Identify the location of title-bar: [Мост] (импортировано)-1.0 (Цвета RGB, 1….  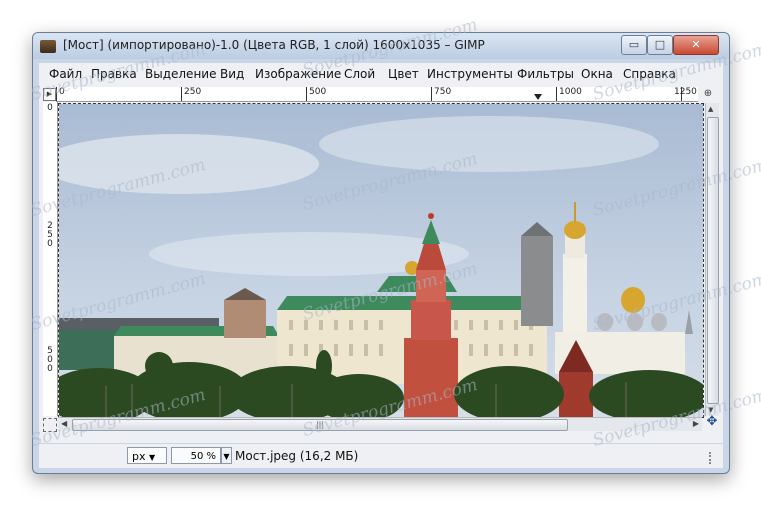
(381, 46).